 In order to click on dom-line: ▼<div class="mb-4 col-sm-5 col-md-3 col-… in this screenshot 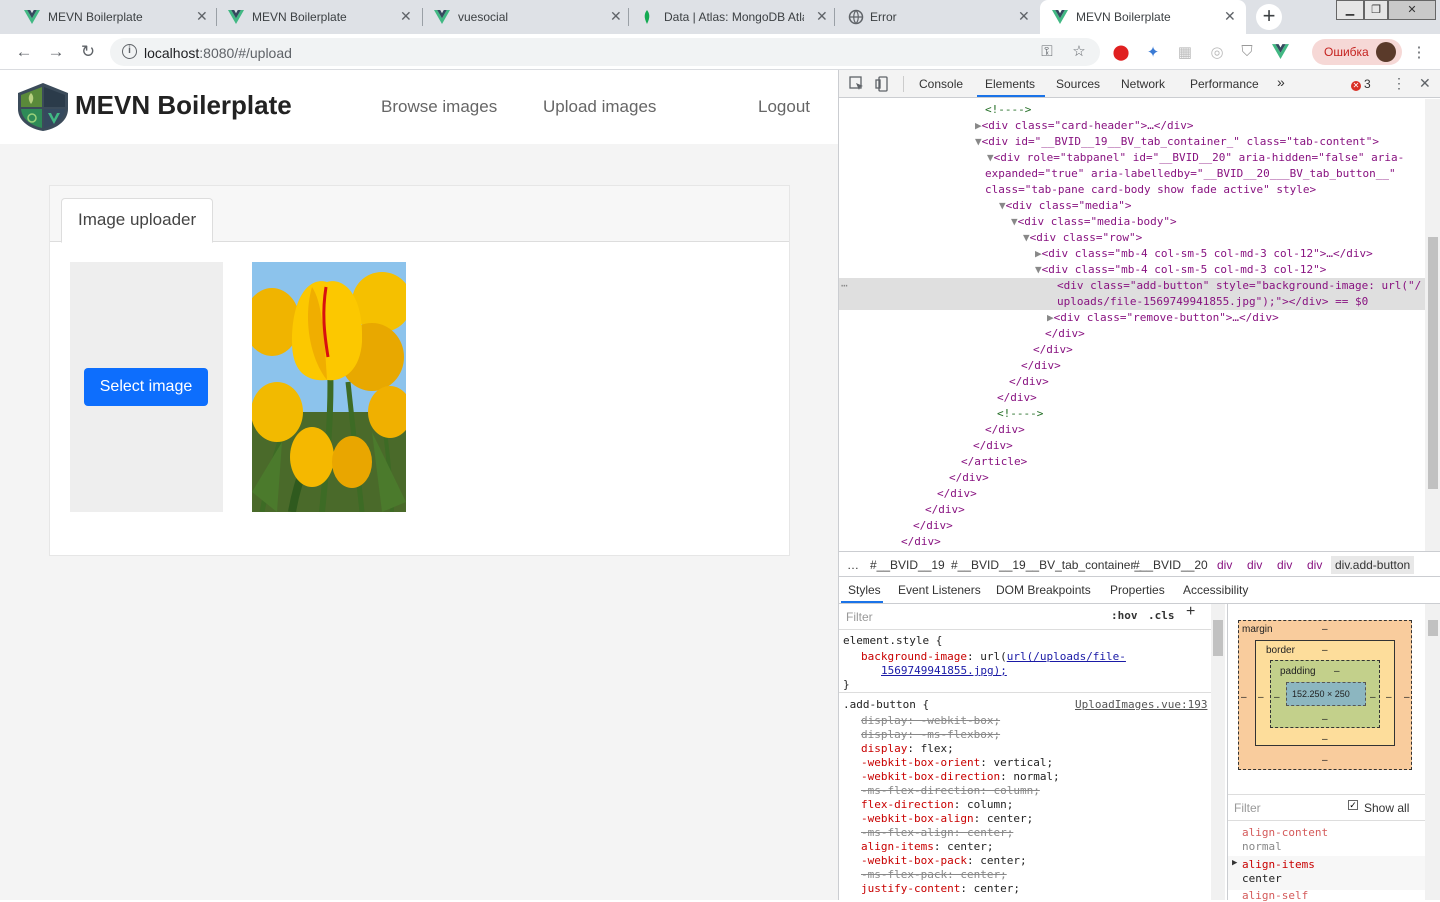, I will do `click(1180, 270)`.